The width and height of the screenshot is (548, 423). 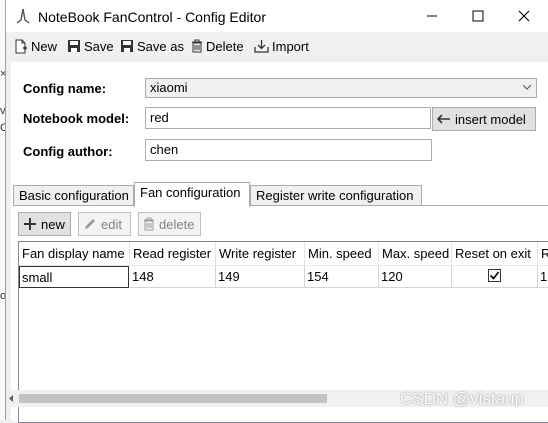 I want to click on delete-button: Delete, so click(x=217, y=46).